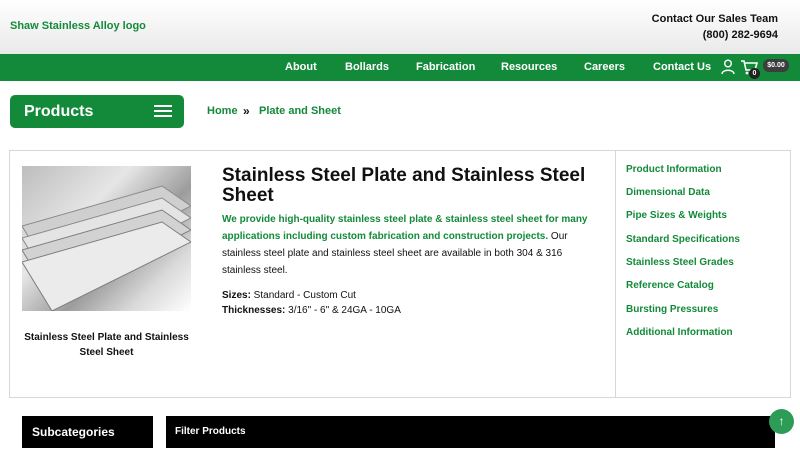 This screenshot has height=450, width=800. Describe the element at coordinates (679, 332) in the screenshot. I see `side-link-additional-information: Additional Information` at that location.